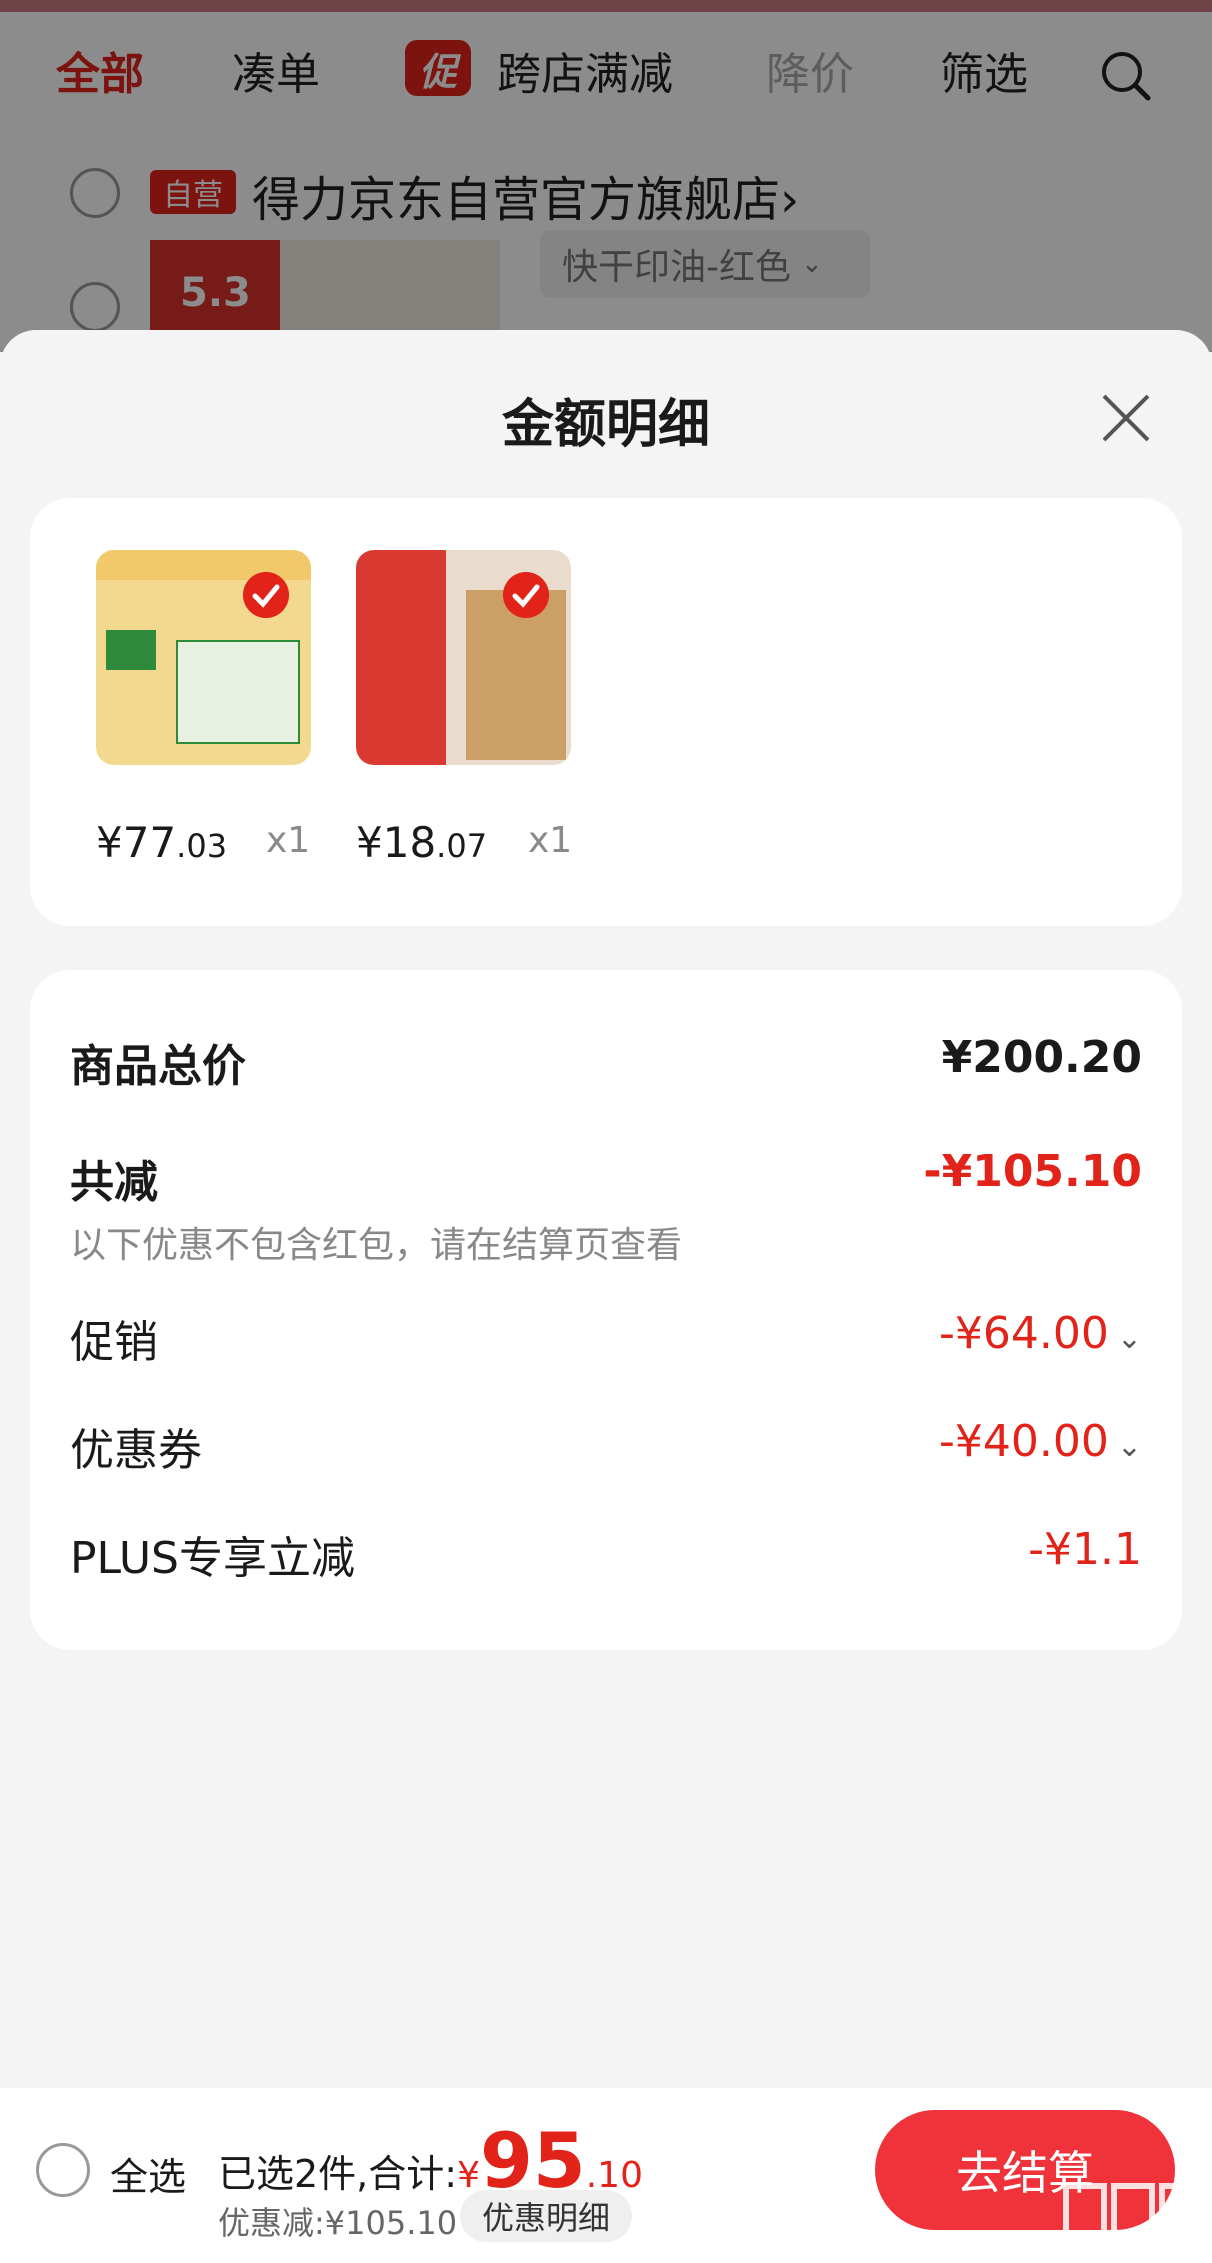  I want to click on goods-qty-2: x1, so click(550, 840).